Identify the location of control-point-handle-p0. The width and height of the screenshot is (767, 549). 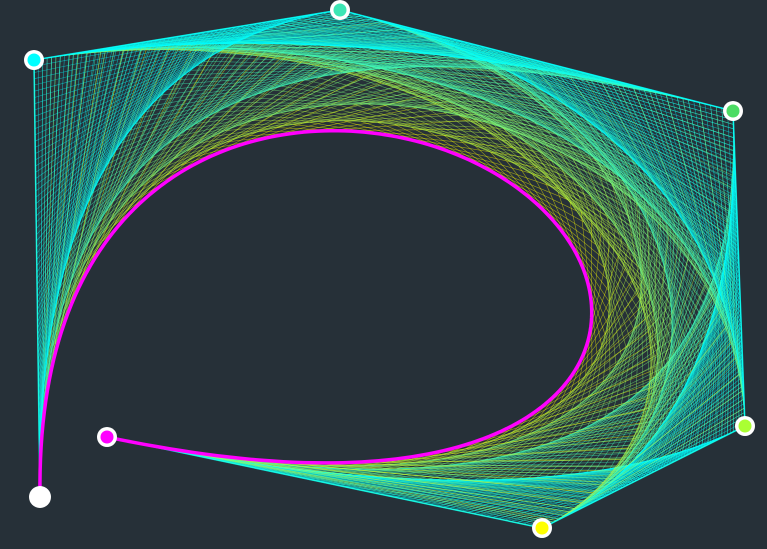
(40, 497).